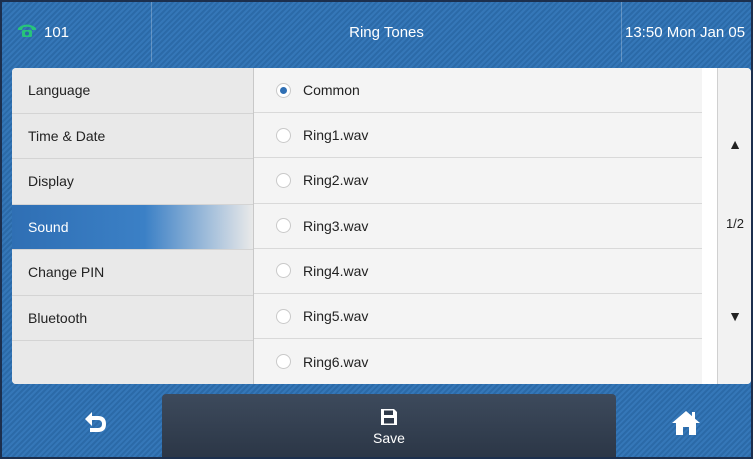 This screenshot has width=753, height=459. I want to click on home-button, so click(686, 423).